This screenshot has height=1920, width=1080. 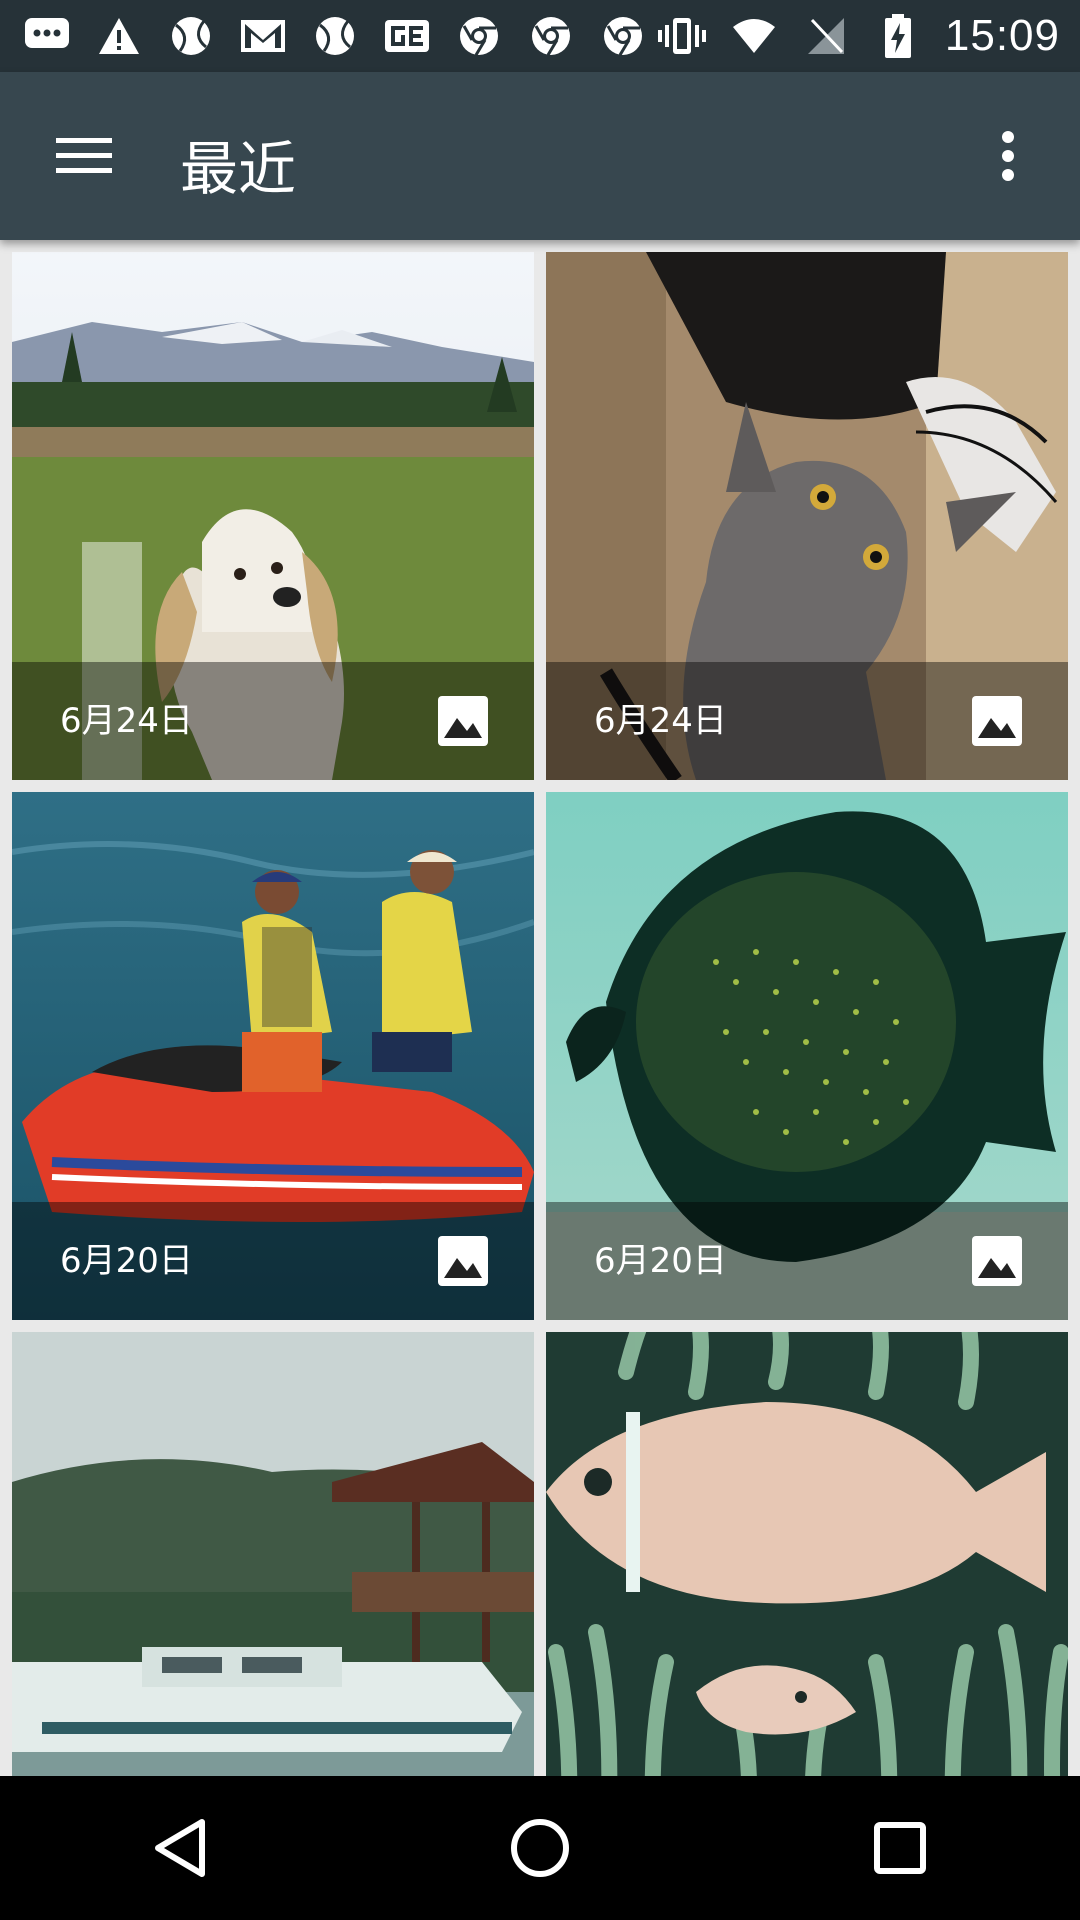 I want to click on no-signal-icon, so click(x=826, y=36).